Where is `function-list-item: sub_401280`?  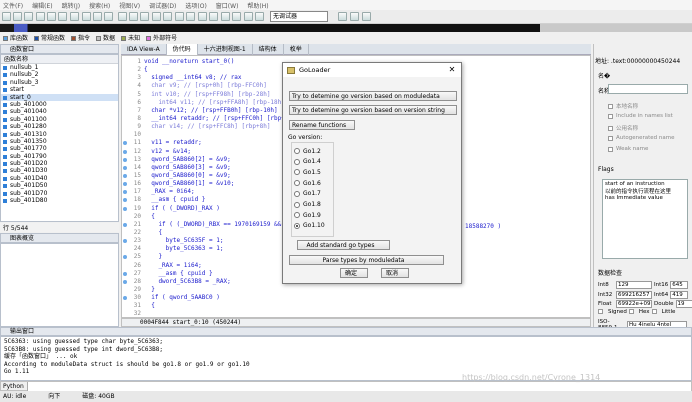
function-list-item: sub_401280 is located at coordinates (59, 126).